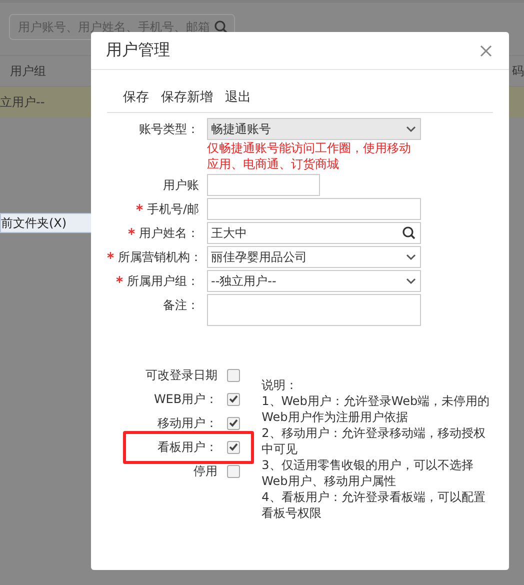 The height and width of the screenshot is (585, 524). What do you see at coordinates (34, 223) in the screenshot?
I see `menu-item: 前文件夹(X)` at bounding box center [34, 223].